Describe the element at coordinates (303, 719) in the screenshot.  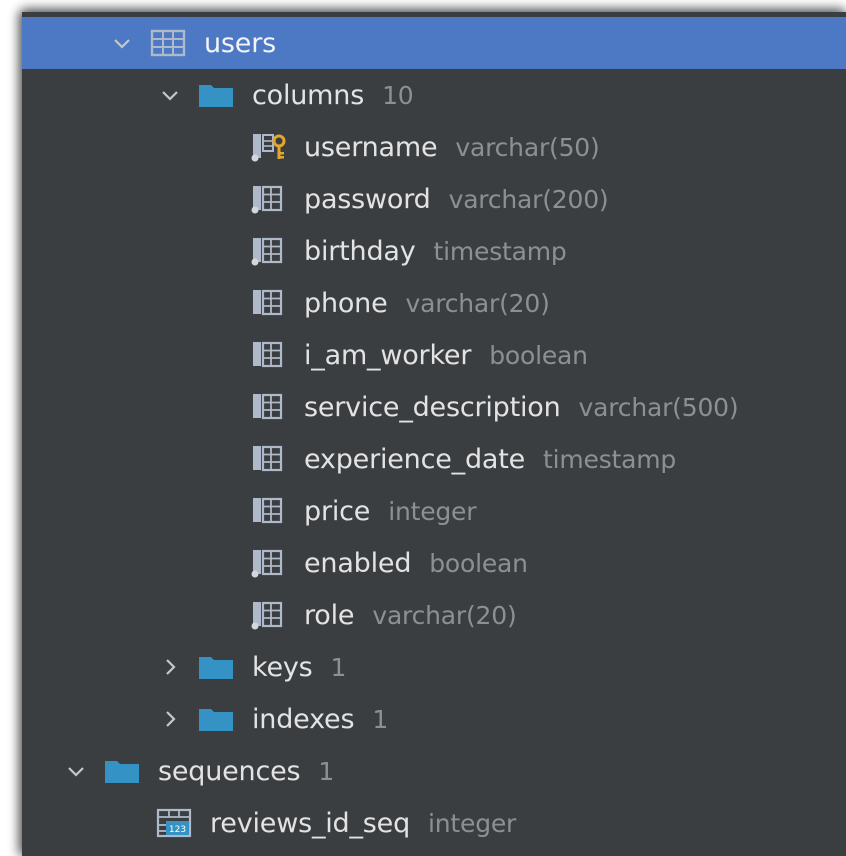
I see `indexes-folder-label: indexes` at that location.